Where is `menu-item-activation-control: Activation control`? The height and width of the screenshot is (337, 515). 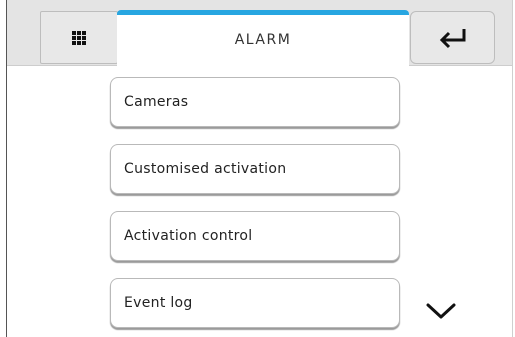
menu-item-activation-control: Activation control is located at coordinates (255, 236).